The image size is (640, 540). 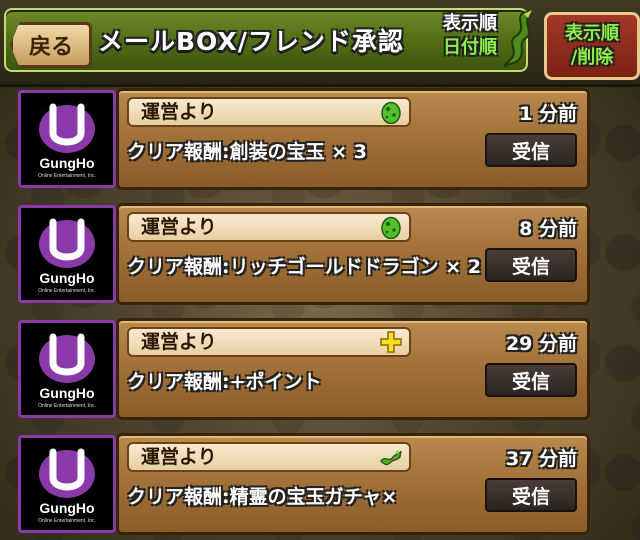 I want to click on back-button: 戻る, so click(x=51, y=45).